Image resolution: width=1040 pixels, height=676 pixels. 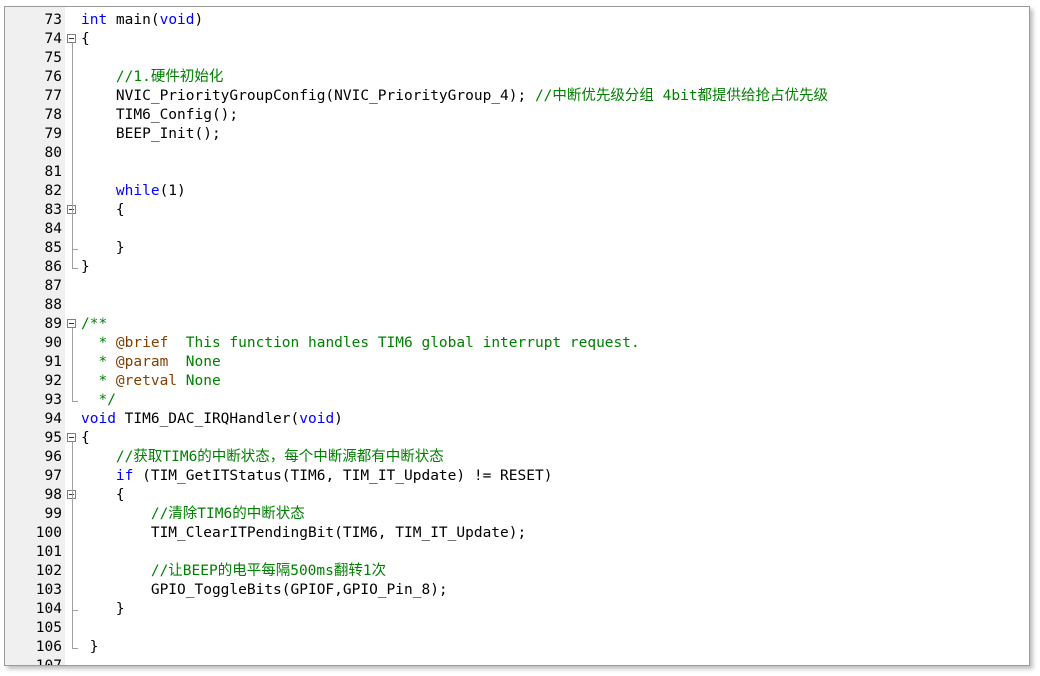 What do you see at coordinates (517, 400) in the screenshot?
I see `code-line: 93 */` at bounding box center [517, 400].